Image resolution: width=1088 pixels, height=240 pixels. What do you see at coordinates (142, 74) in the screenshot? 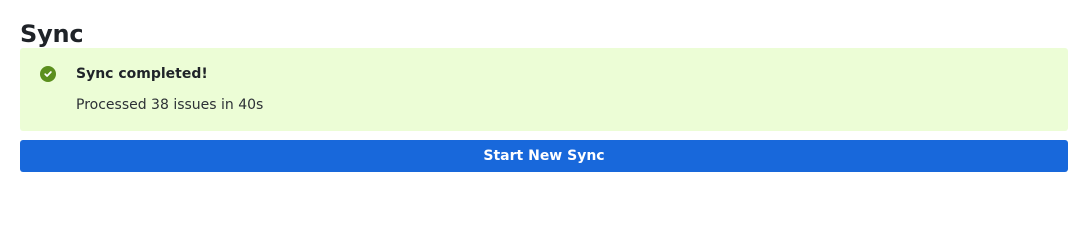
I see `alert-title: Sync completed!` at bounding box center [142, 74].